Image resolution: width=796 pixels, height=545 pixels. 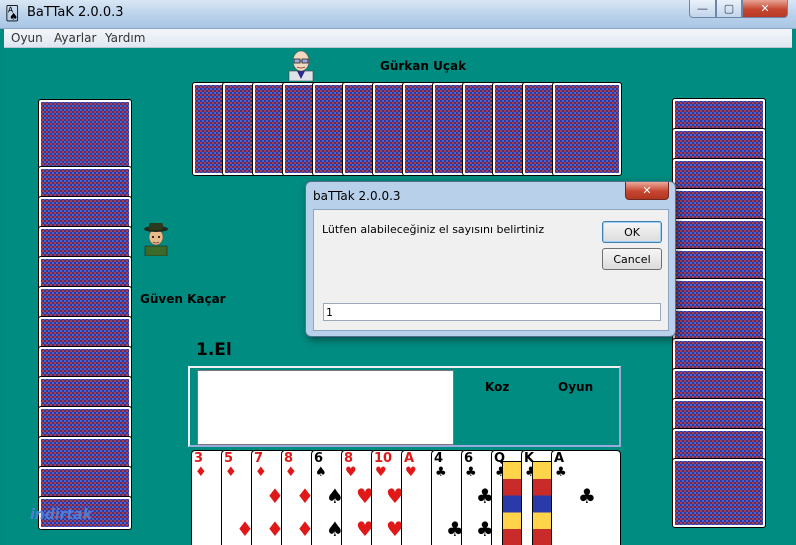 What do you see at coordinates (439, 458) in the screenshot?
I see `card-rank: 4` at bounding box center [439, 458].